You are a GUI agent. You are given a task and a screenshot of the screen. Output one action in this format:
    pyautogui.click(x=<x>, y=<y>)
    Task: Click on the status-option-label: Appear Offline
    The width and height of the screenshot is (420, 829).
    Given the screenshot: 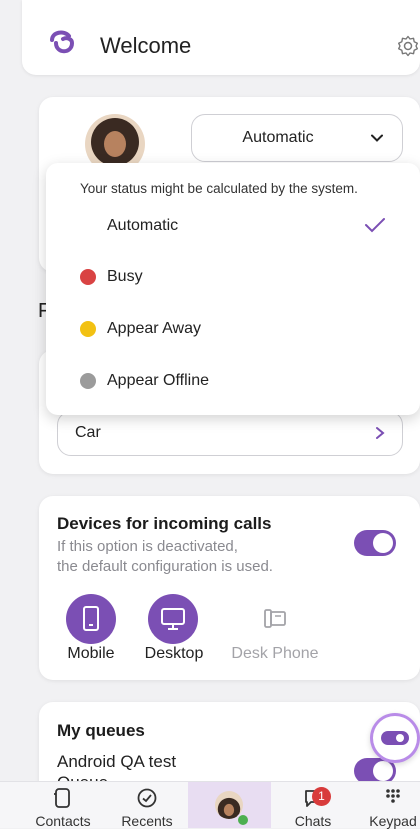 What is the action you would take?
    pyautogui.click(x=158, y=380)
    